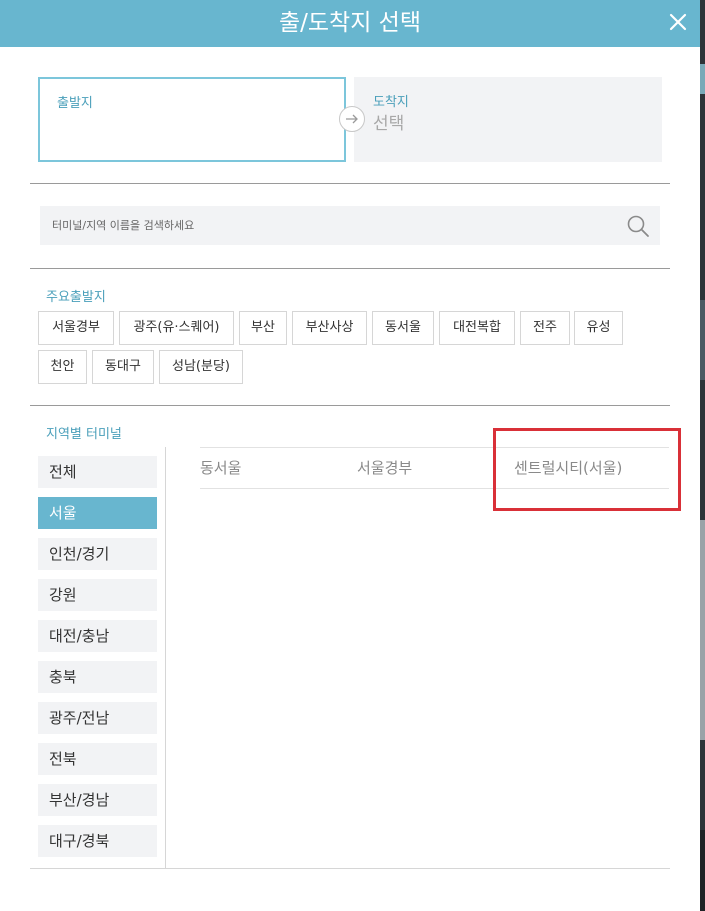 This screenshot has width=705, height=911. Describe the element at coordinates (97, 759) in the screenshot. I see `region-jeonbuk: 전북` at that location.